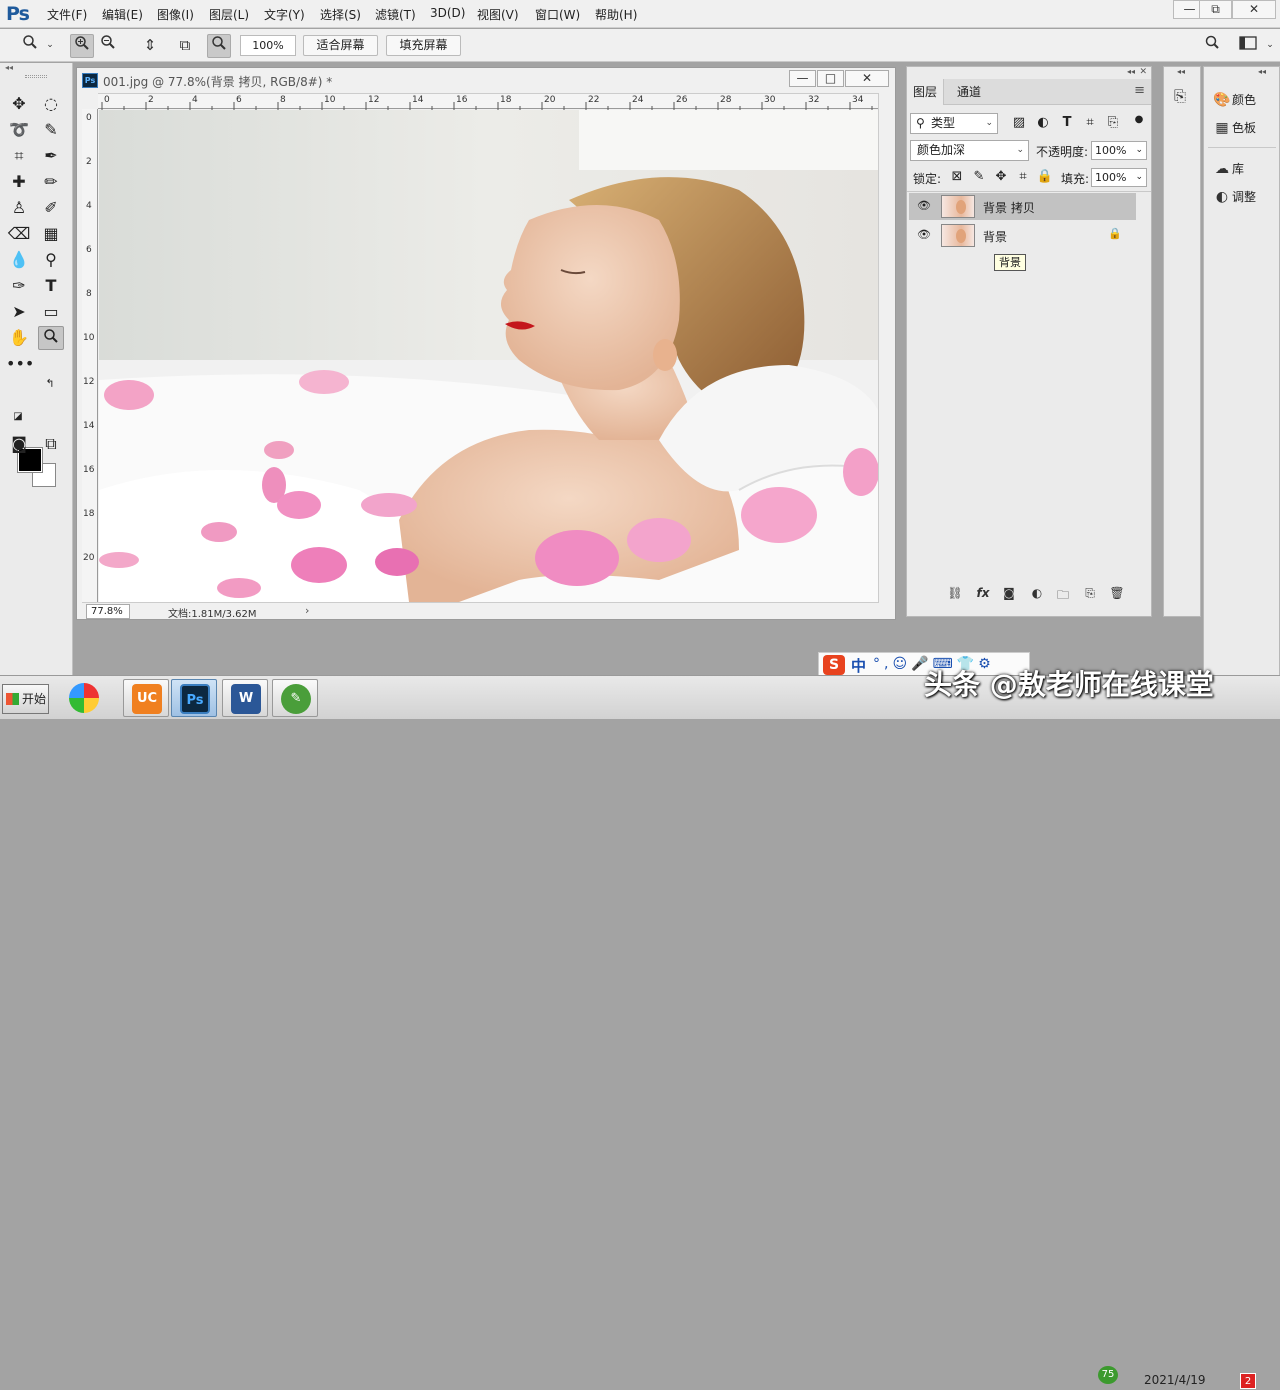  What do you see at coordinates (1139, 120) in the screenshot?
I see `filter-toggle-icon: ●` at bounding box center [1139, 120].